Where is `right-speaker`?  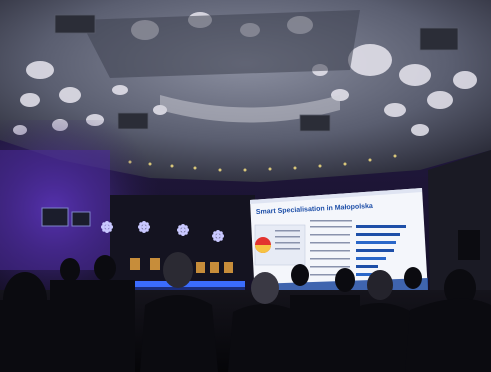
right-speaker is located at coordinates (469, 245).